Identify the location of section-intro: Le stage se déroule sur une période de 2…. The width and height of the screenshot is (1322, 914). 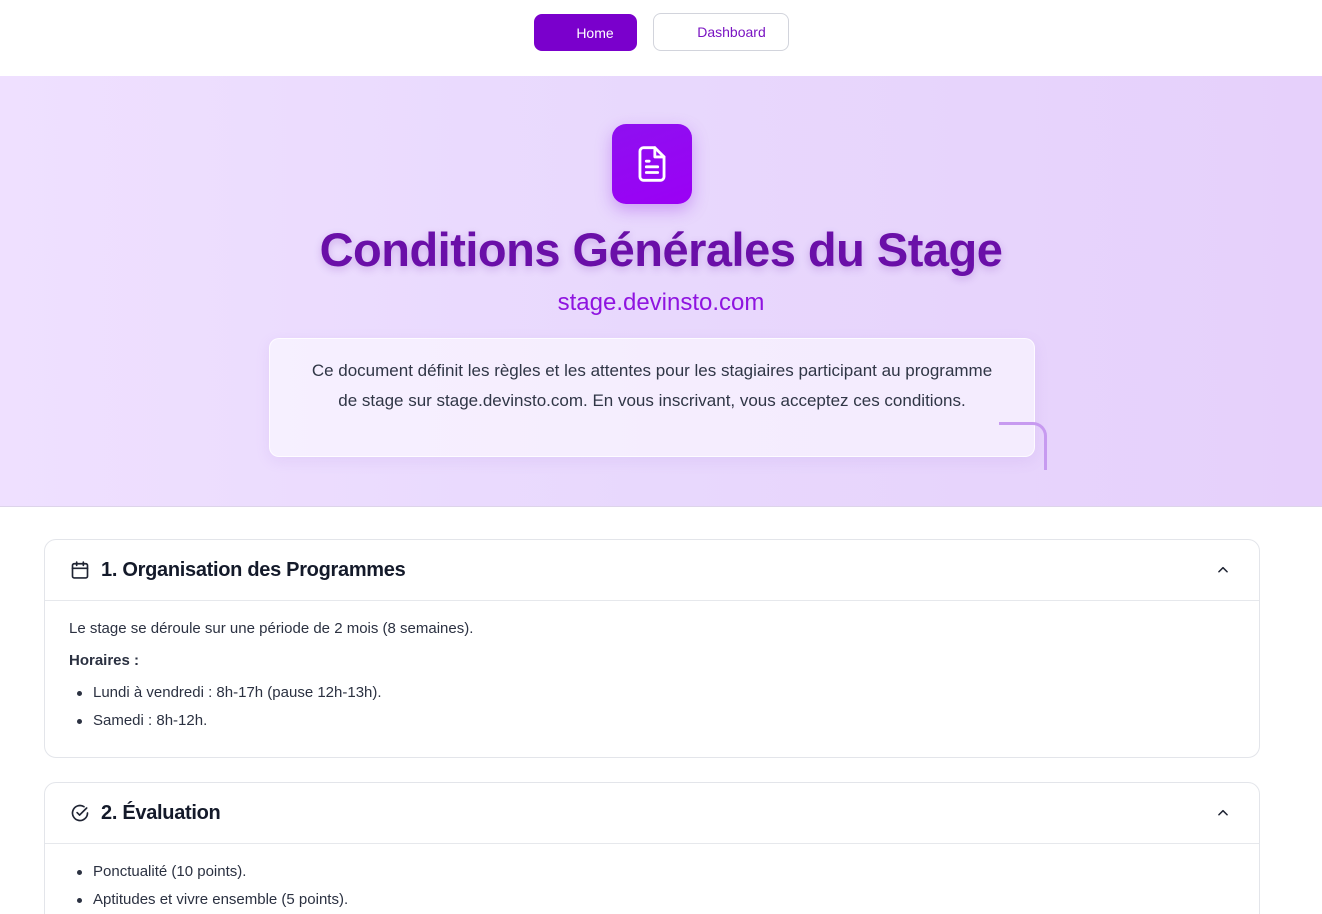
(271, 628).